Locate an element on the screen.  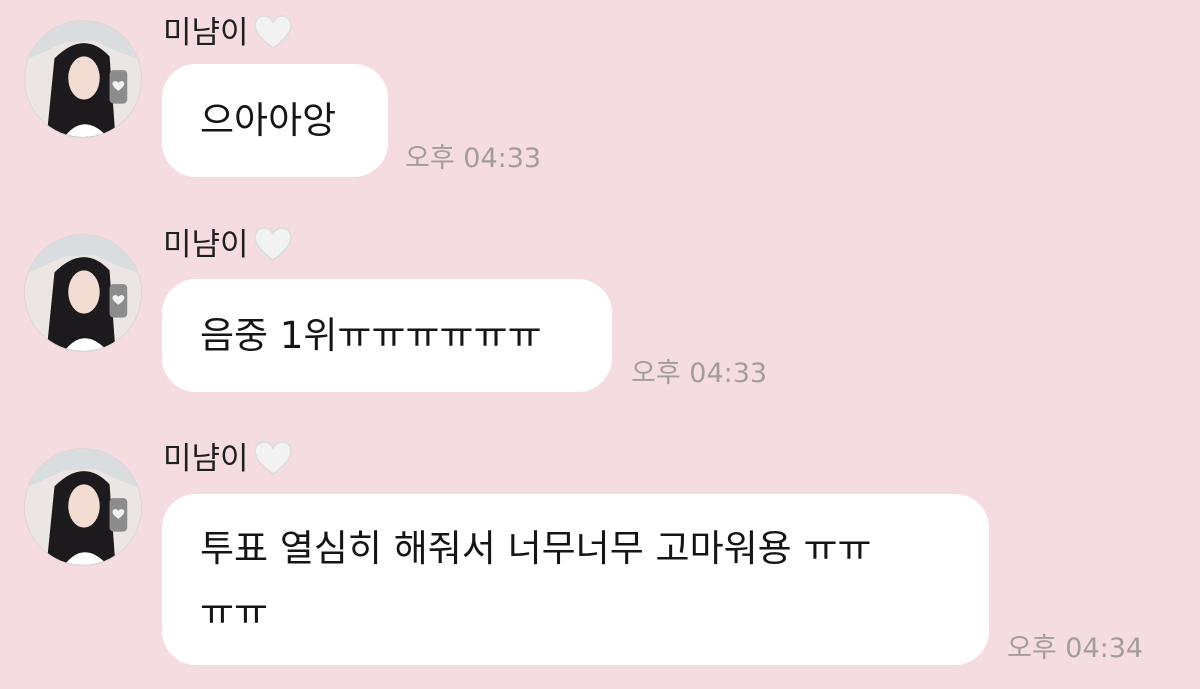
message-text-line: ㅠㅠ is located at coordinates (234, 612).